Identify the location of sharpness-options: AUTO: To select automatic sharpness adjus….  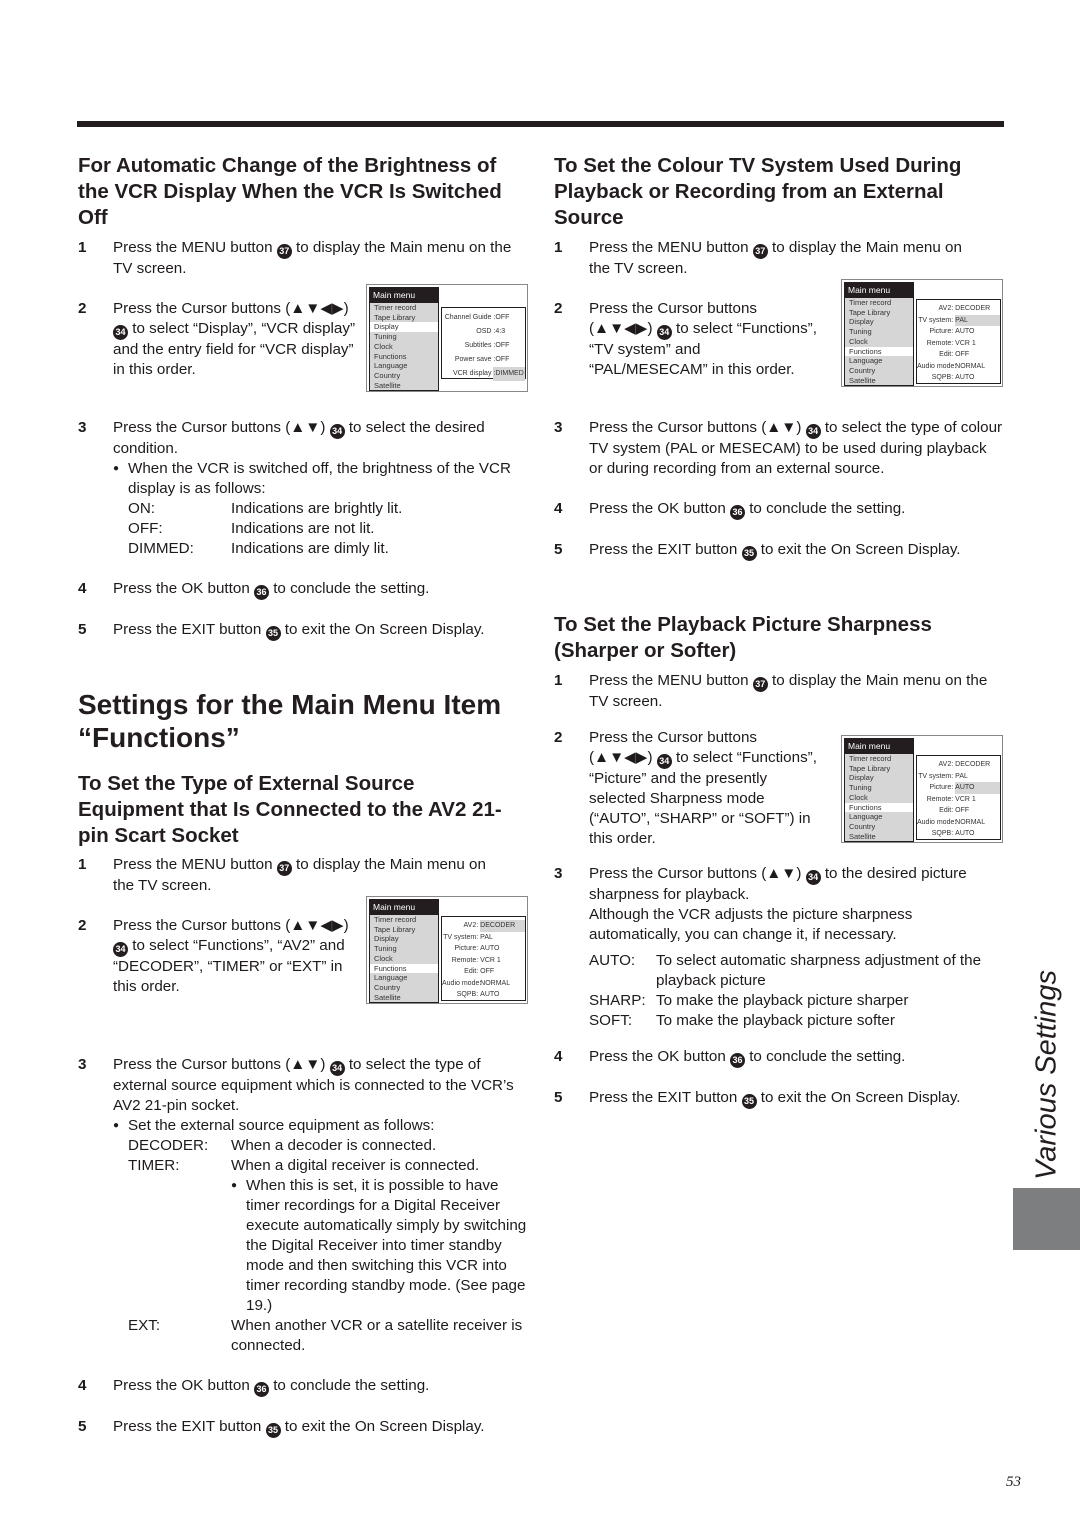
(785, 990).